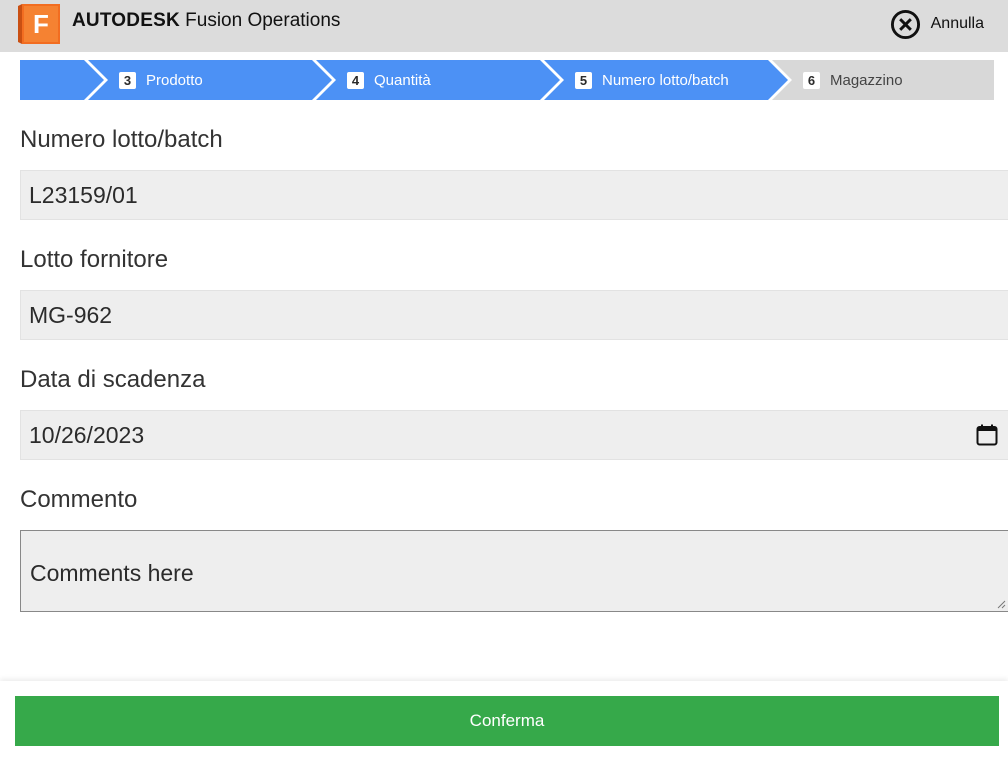  What do you see at coordinates (263, 20) in the screenshot?
I see `brand-product: Fusion Operations` at bounding box center [263, 20].